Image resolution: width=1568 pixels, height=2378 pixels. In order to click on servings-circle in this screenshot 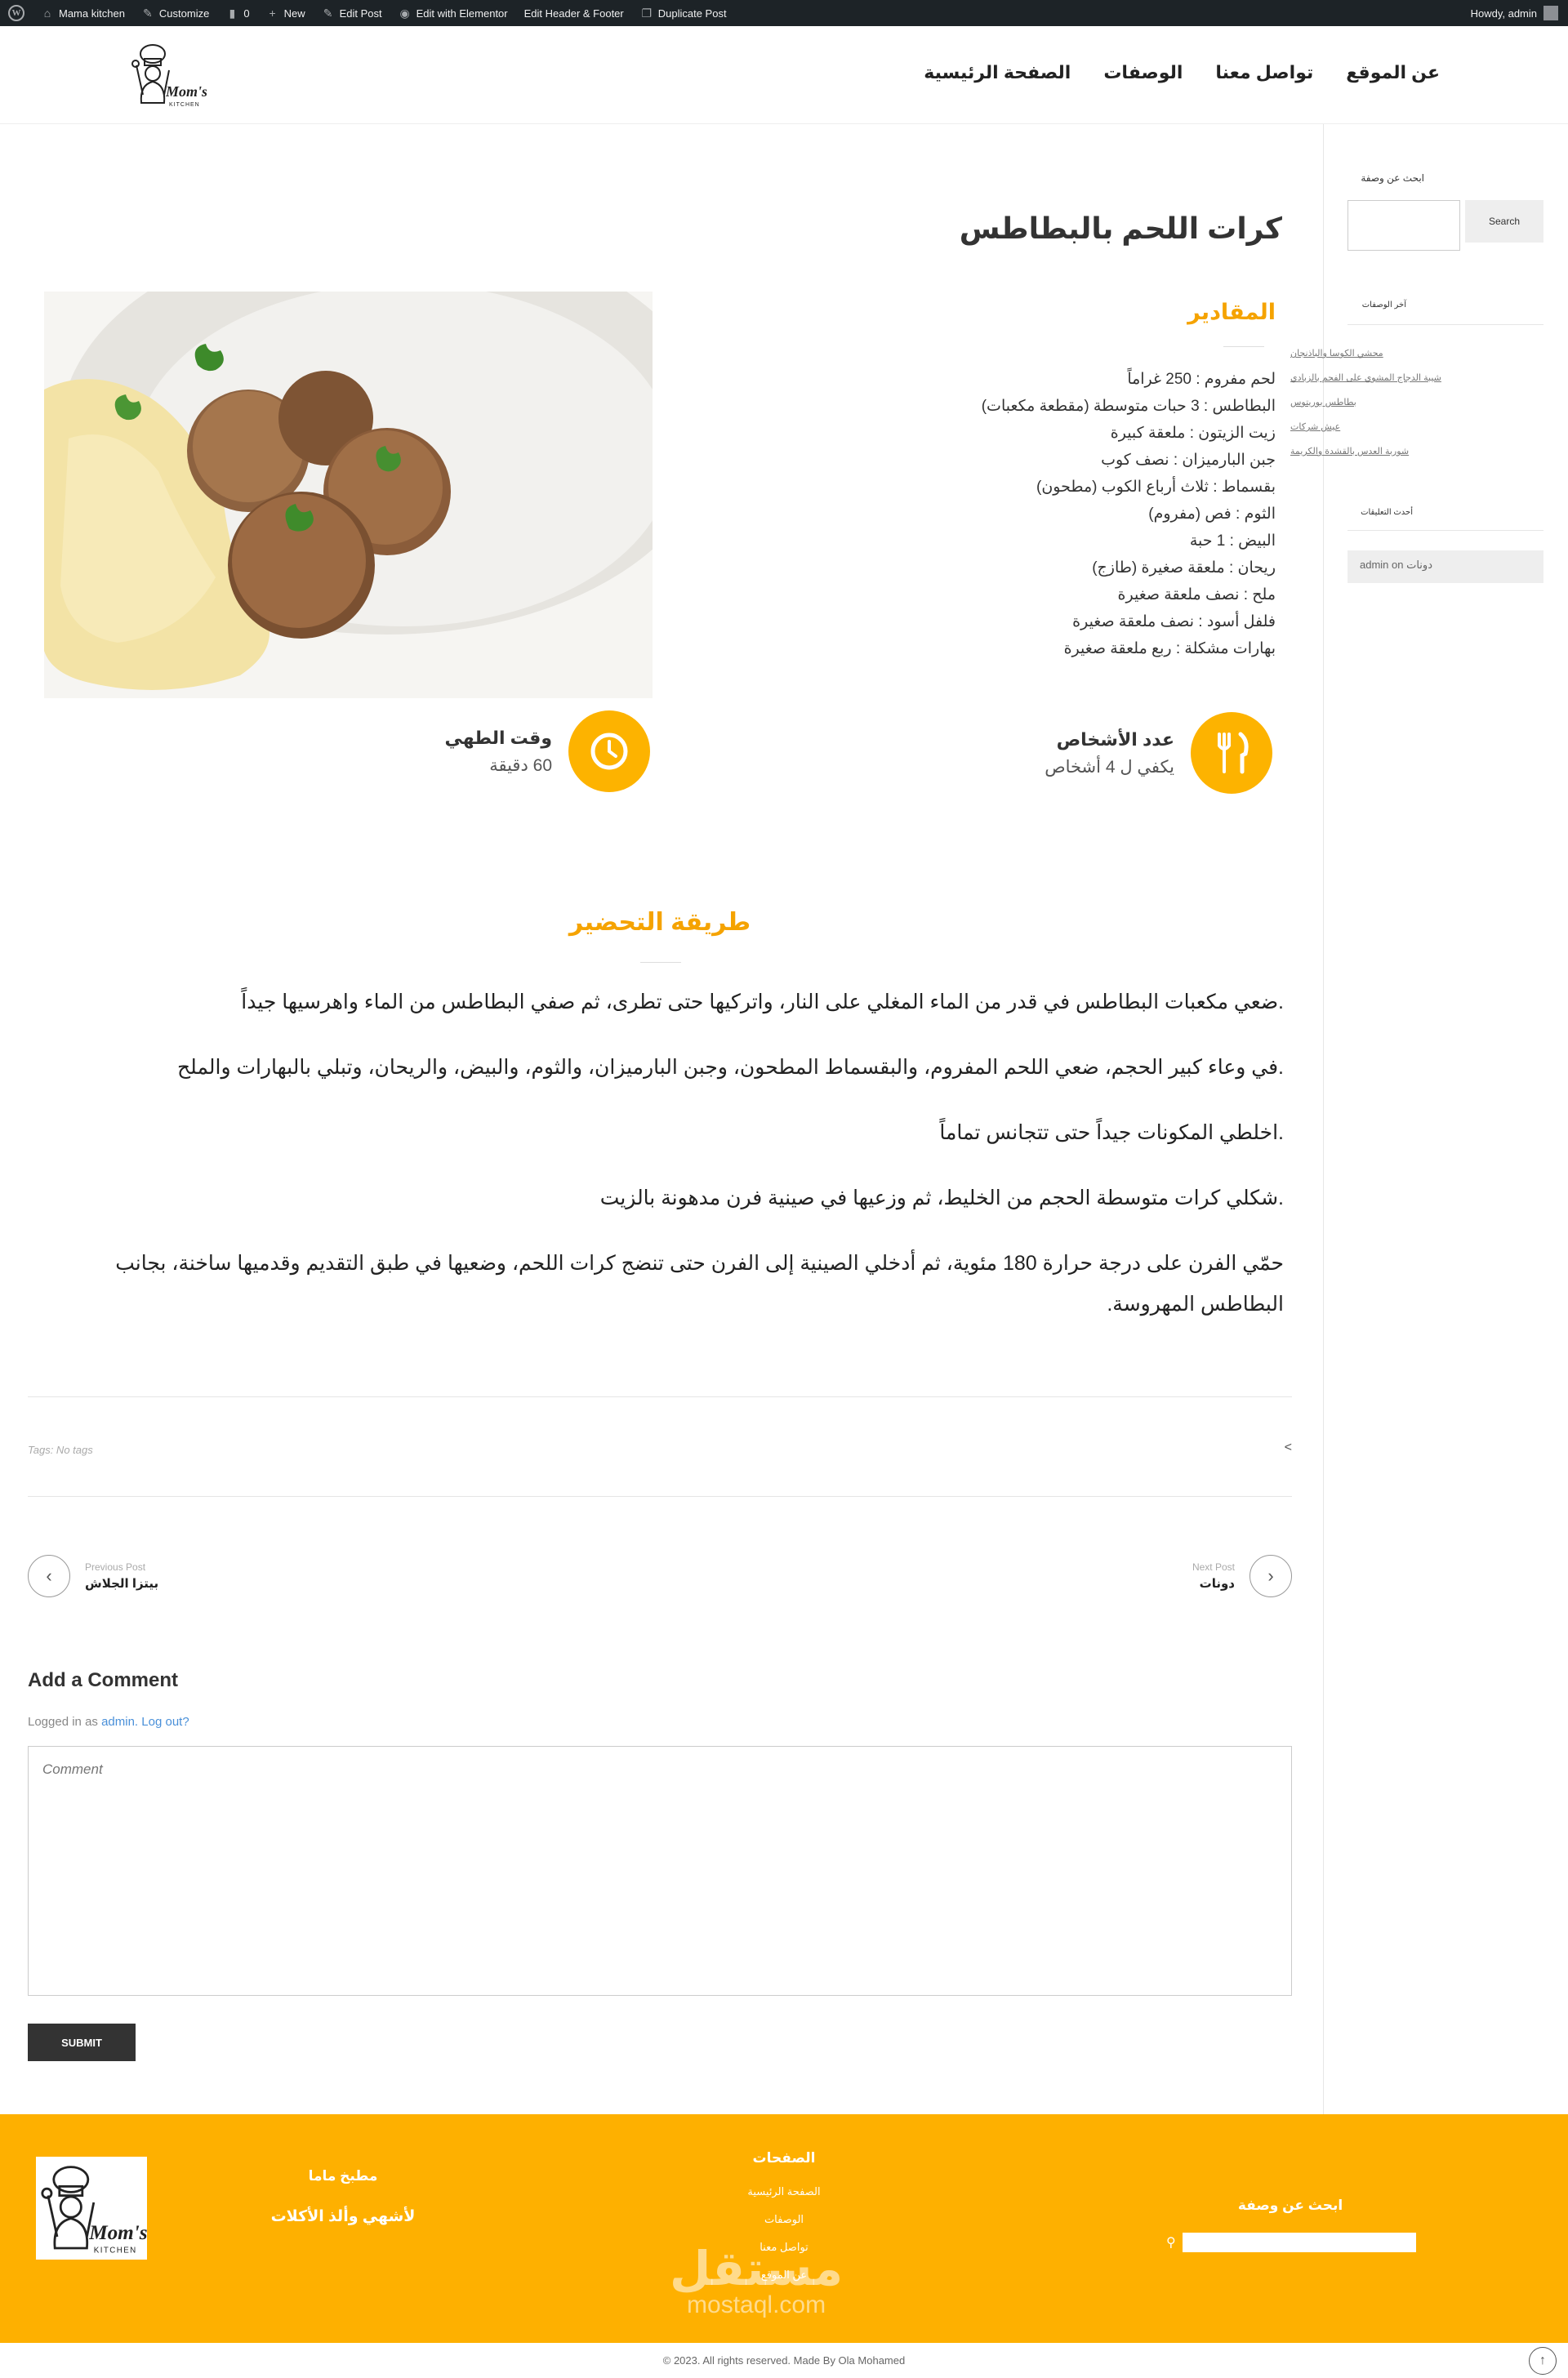, I will do `click(1231, 753)`.